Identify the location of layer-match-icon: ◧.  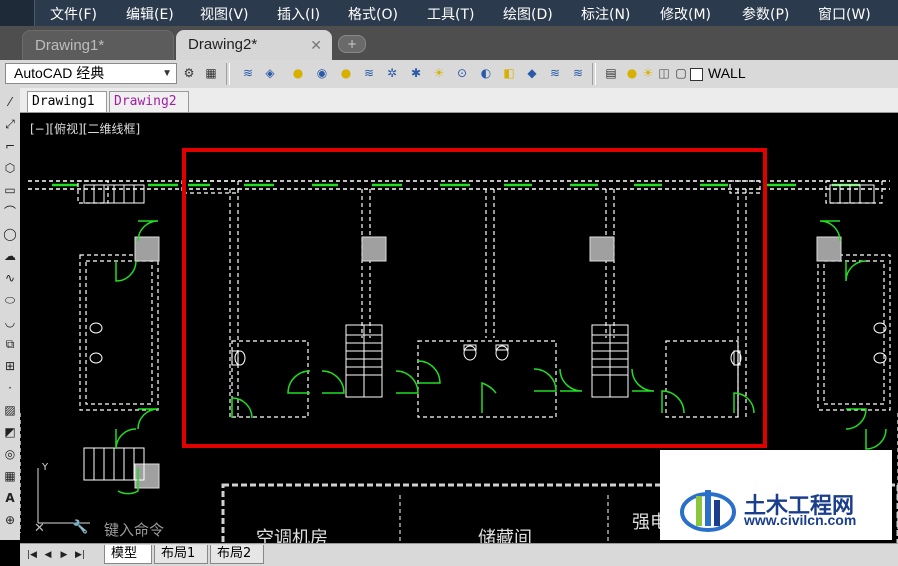
(509, 73).